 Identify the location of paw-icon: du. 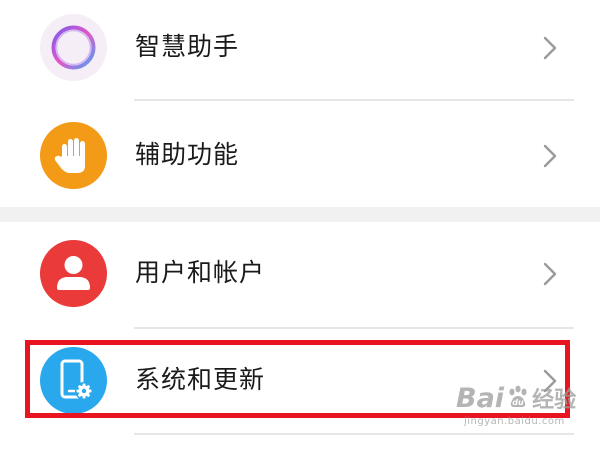
(518, 399).